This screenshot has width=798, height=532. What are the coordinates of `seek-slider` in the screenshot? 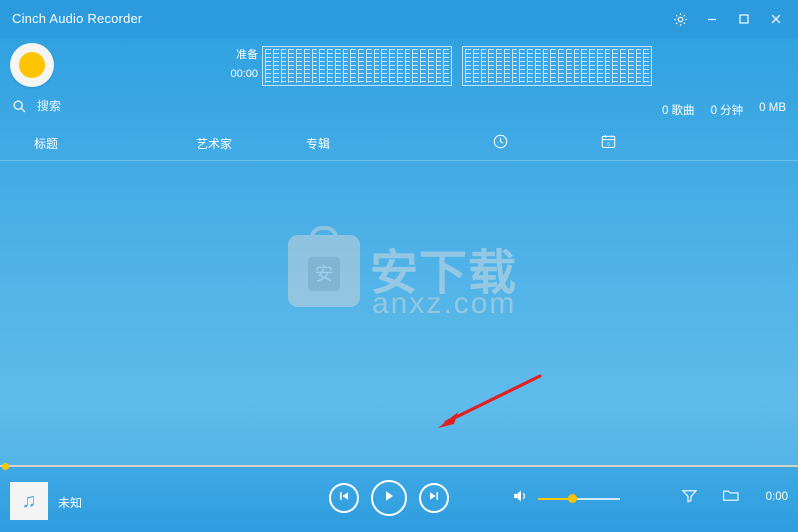 It's located at (399, 466).